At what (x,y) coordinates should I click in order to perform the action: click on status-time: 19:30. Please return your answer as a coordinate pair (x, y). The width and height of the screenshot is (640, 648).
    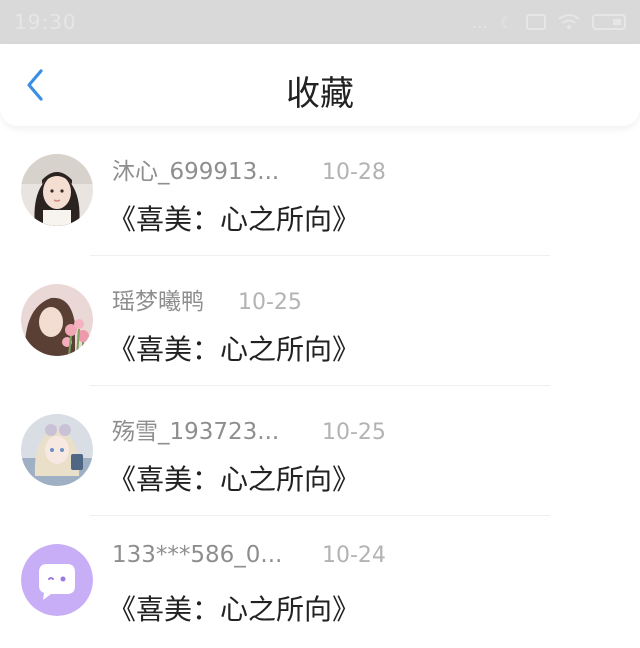
    Looking at the image, I should click on (45, 22).